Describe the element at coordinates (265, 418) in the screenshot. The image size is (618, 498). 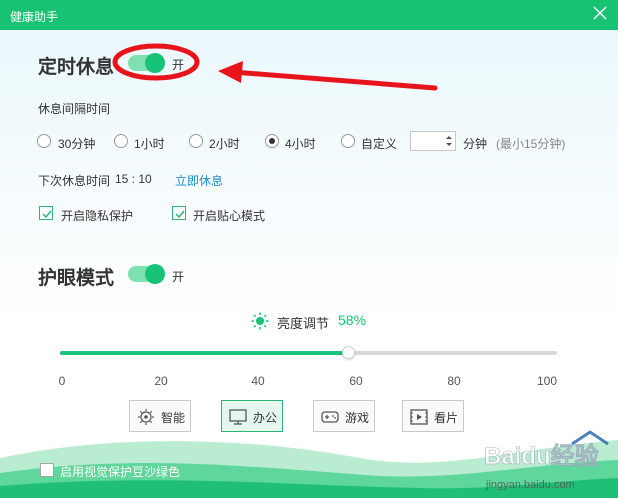
I see `mode-office-label: 办公` at that location.